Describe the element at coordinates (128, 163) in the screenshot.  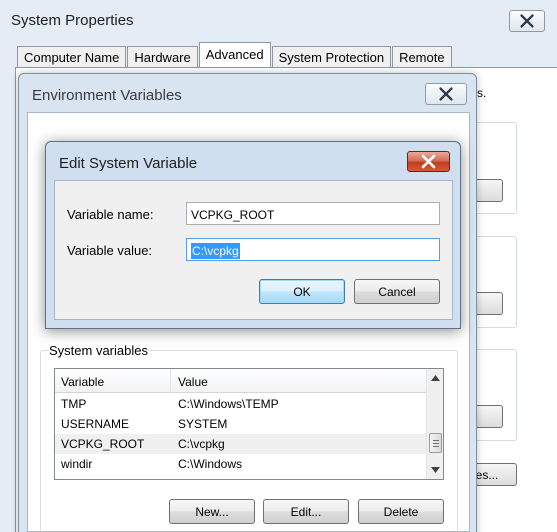
I see `edit-dialog-title: Edit System Variable` at that location.